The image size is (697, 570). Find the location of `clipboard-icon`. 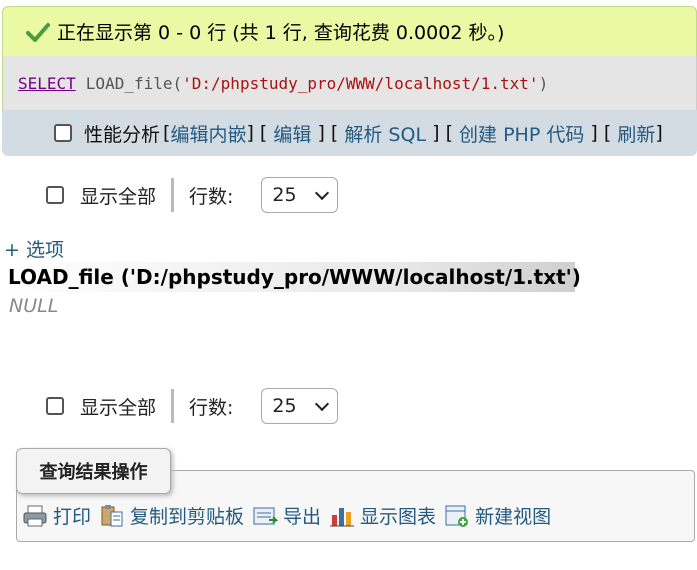

clipboard-icon is located at coordinates (112, 515).